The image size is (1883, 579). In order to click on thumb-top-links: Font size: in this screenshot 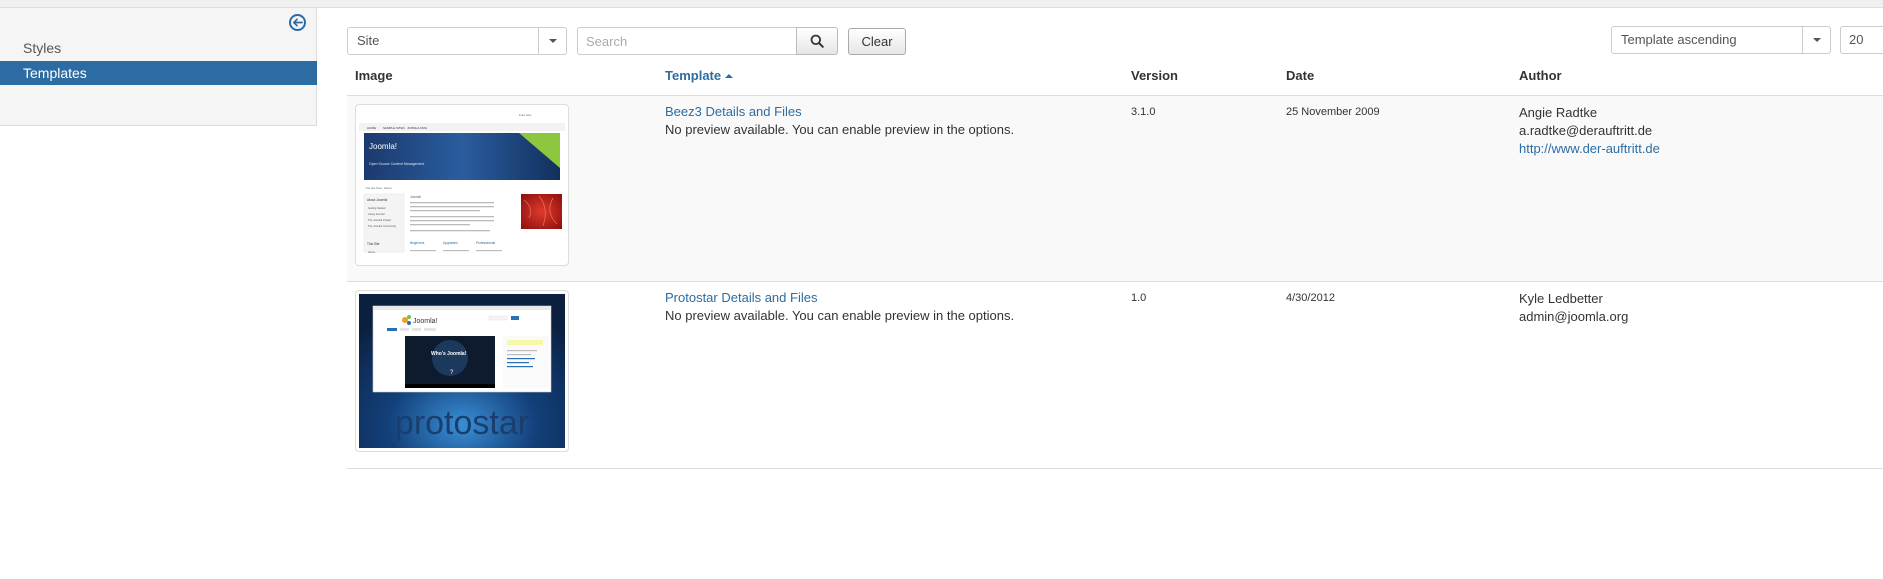, I will do `click(525, 115)`.